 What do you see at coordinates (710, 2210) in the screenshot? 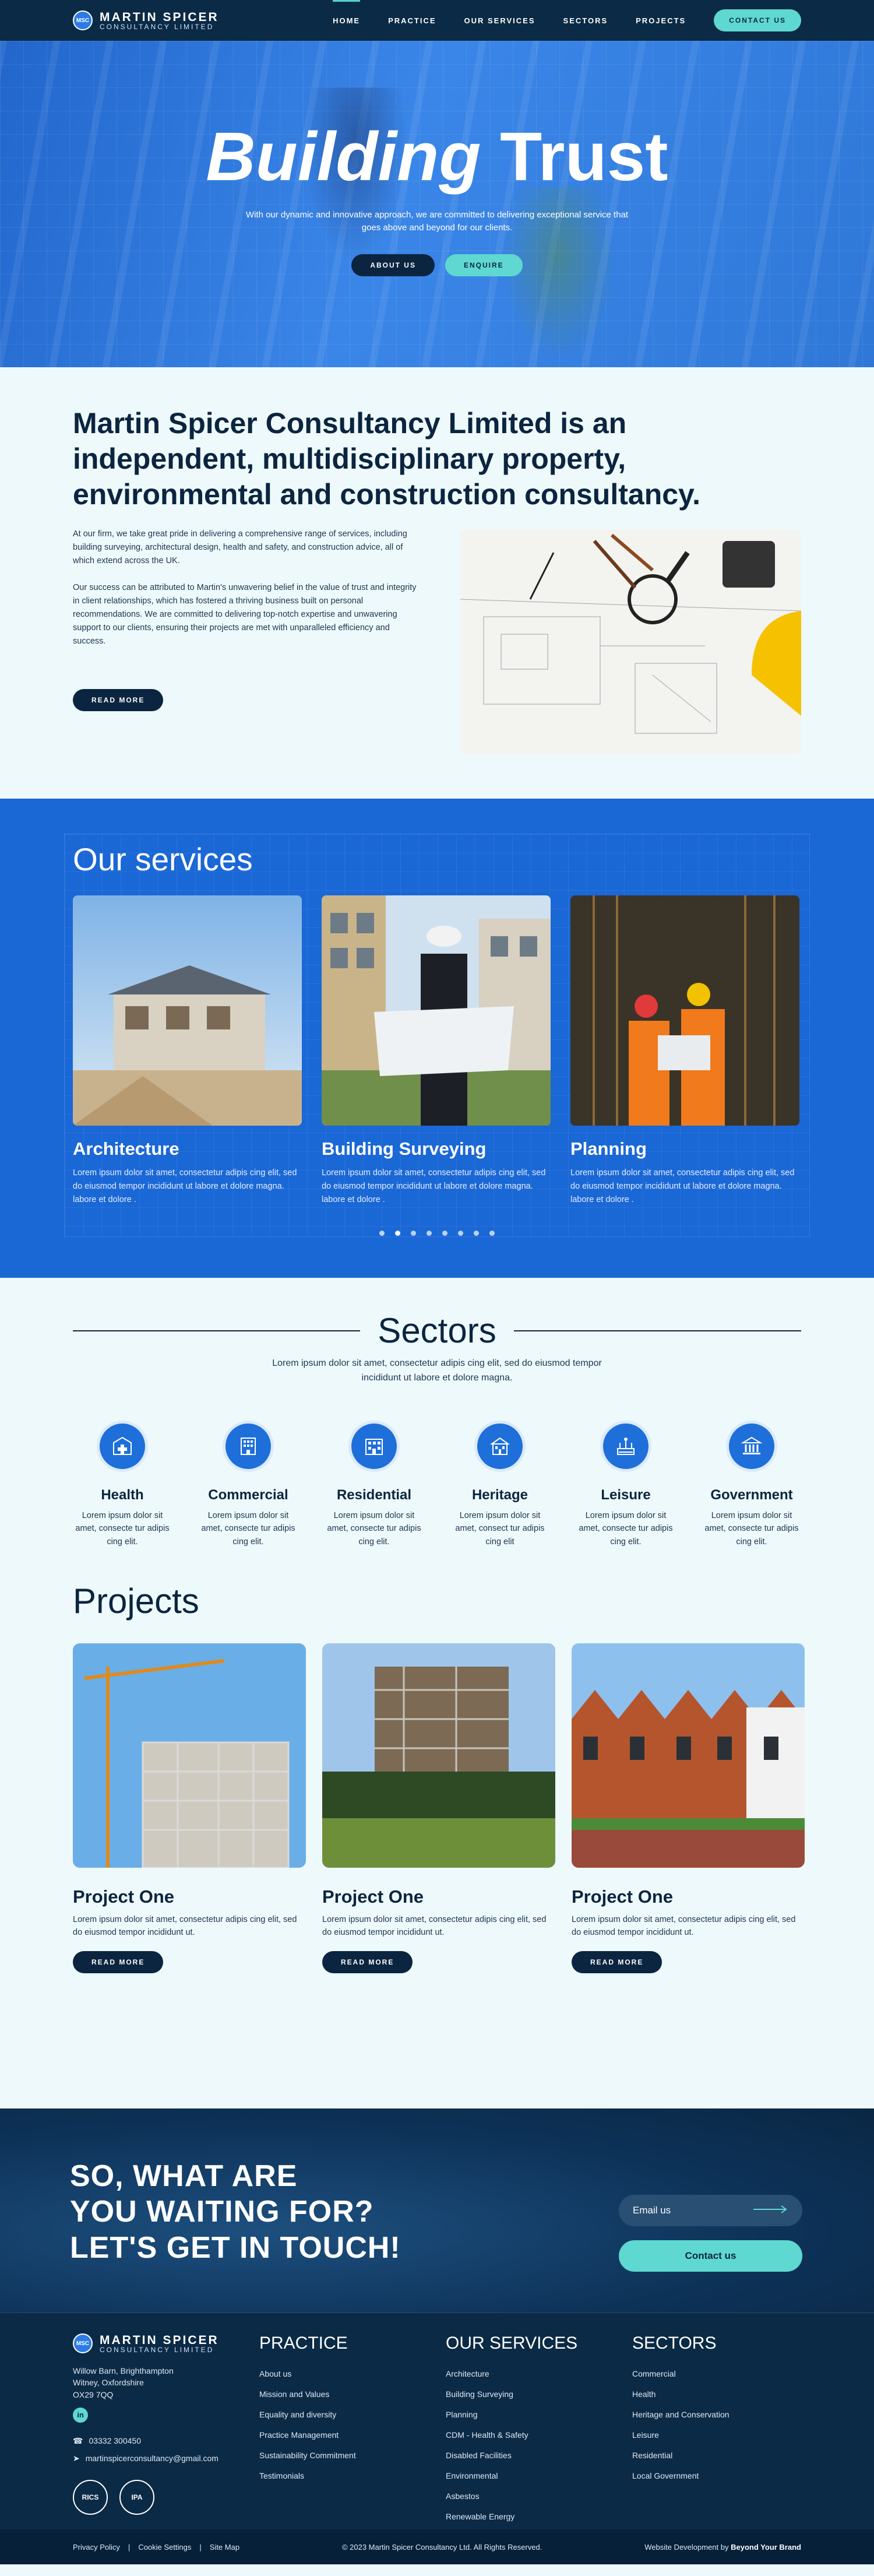
I see `email-us-field: Email us` at bounding box center [710, 2210].